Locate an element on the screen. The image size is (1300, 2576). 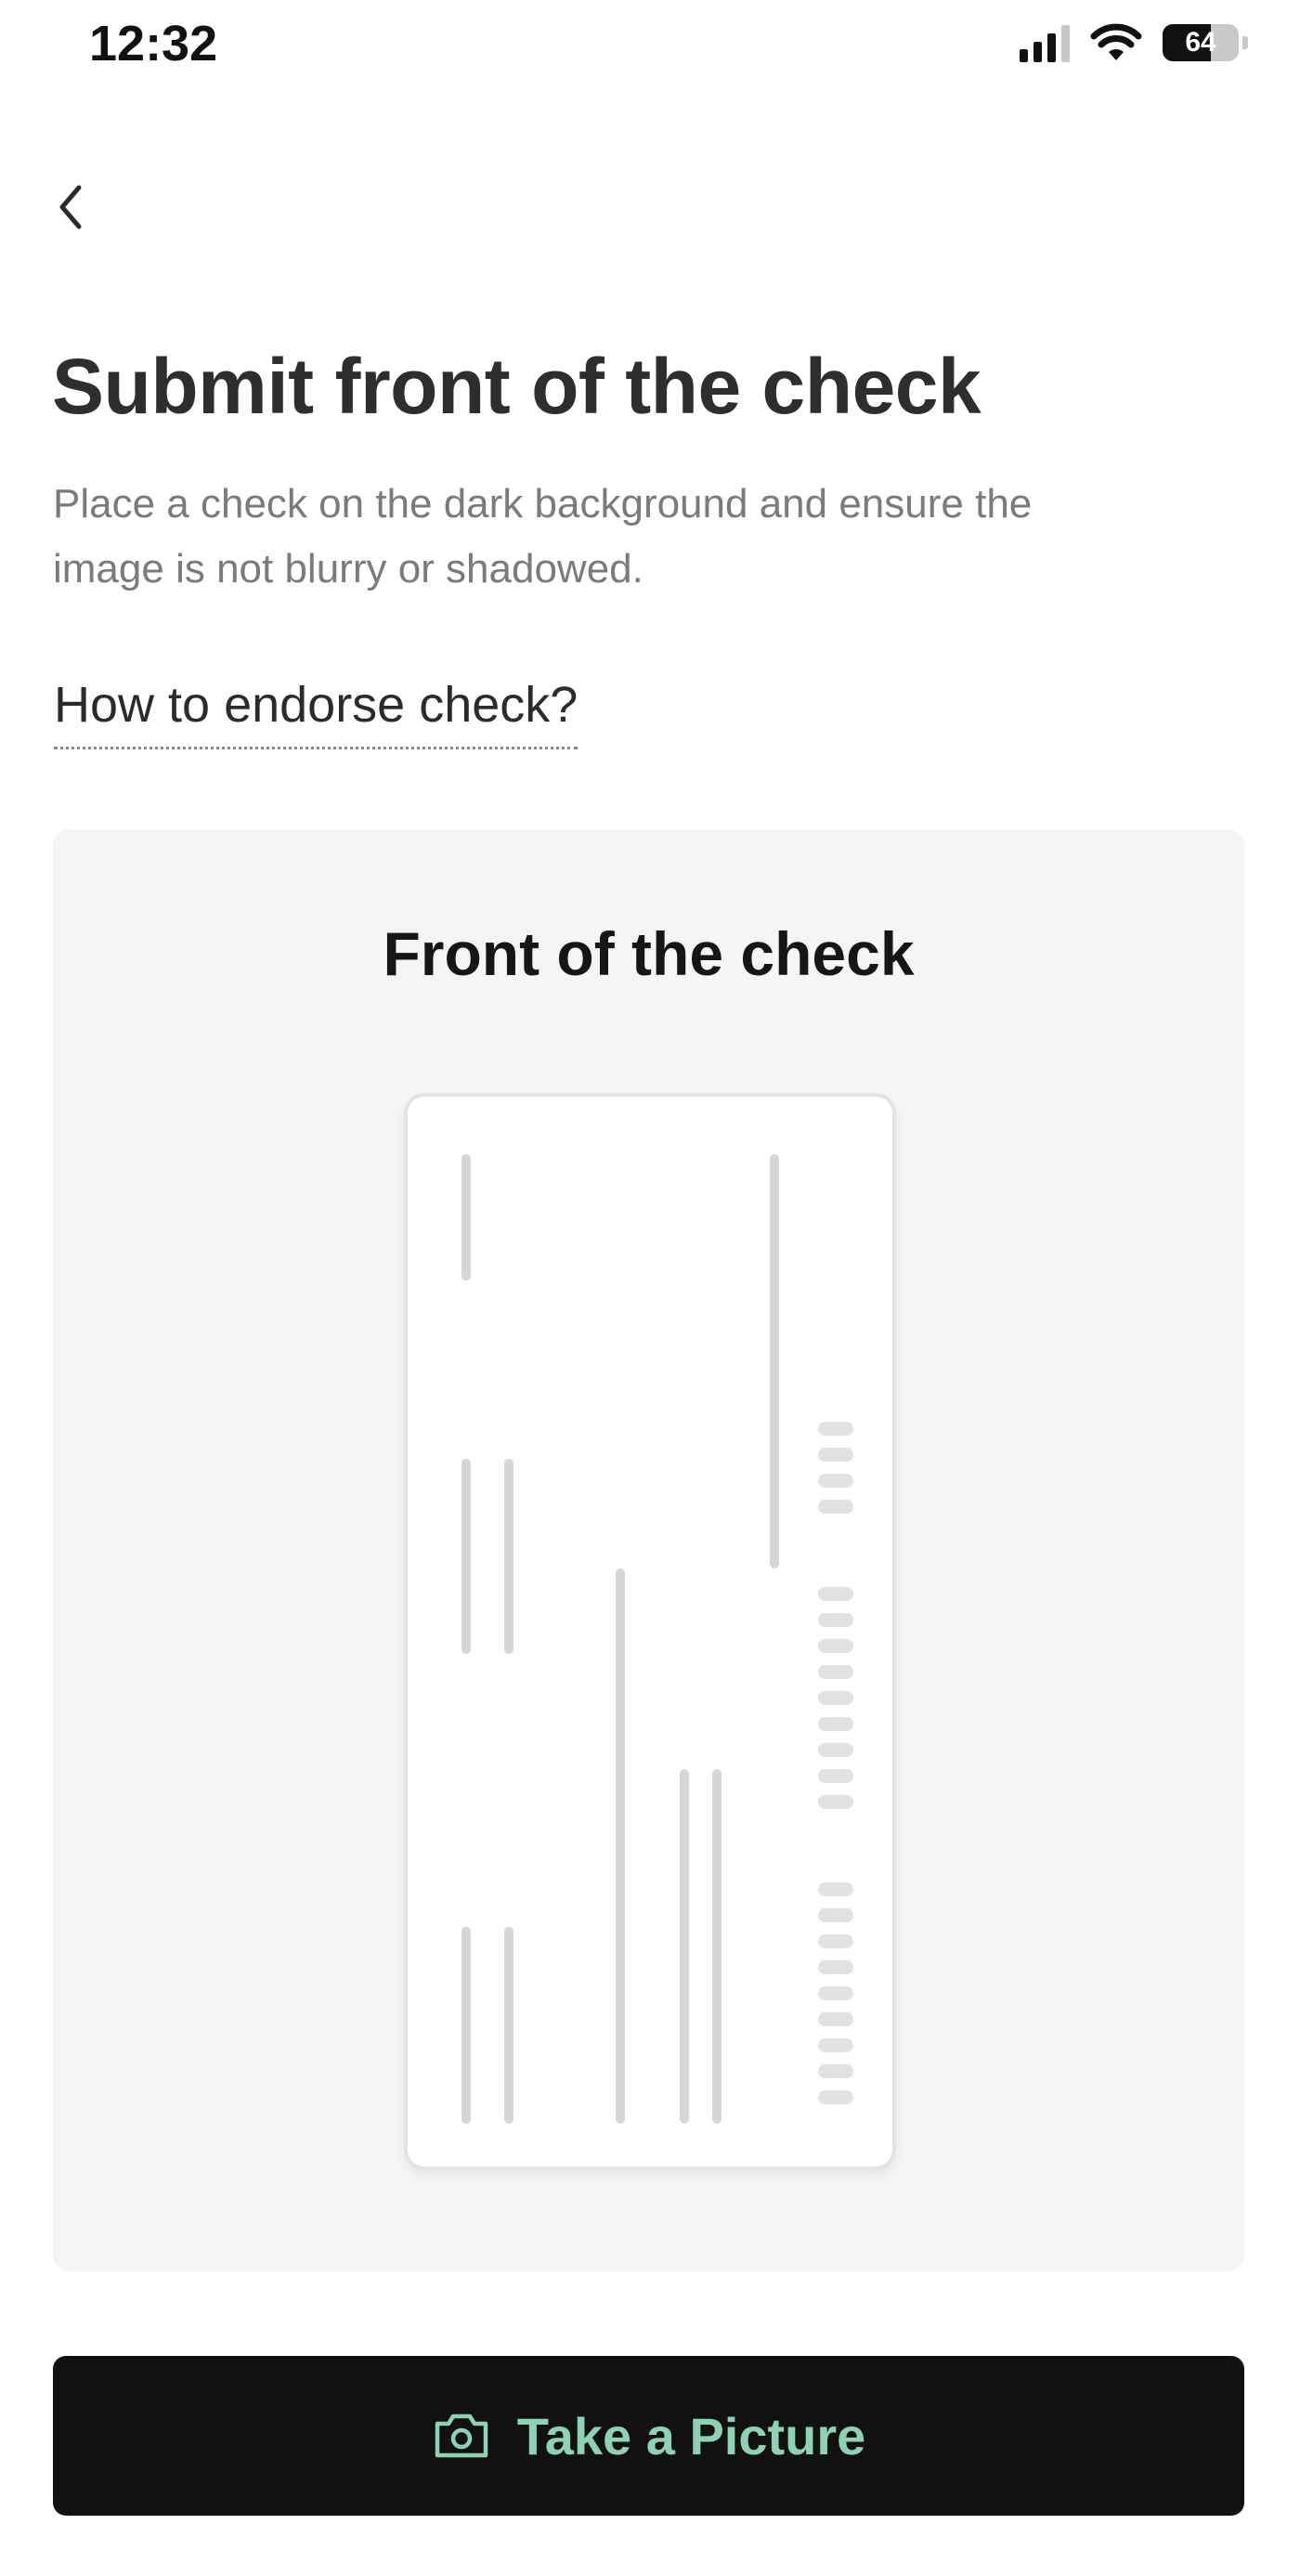
battery-icon: 64 is located at coordinates (1201, 42).